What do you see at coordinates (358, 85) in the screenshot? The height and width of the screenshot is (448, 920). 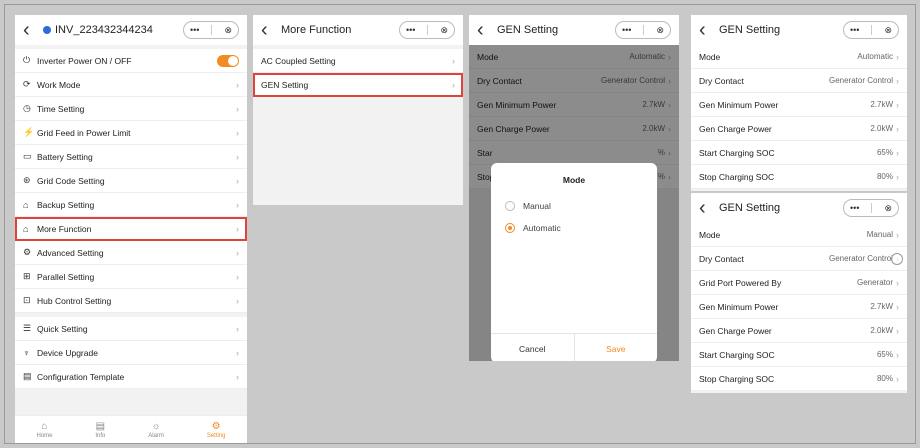 I see `more-function-row: GEN Setting ›` at bounding box center [358, 85].